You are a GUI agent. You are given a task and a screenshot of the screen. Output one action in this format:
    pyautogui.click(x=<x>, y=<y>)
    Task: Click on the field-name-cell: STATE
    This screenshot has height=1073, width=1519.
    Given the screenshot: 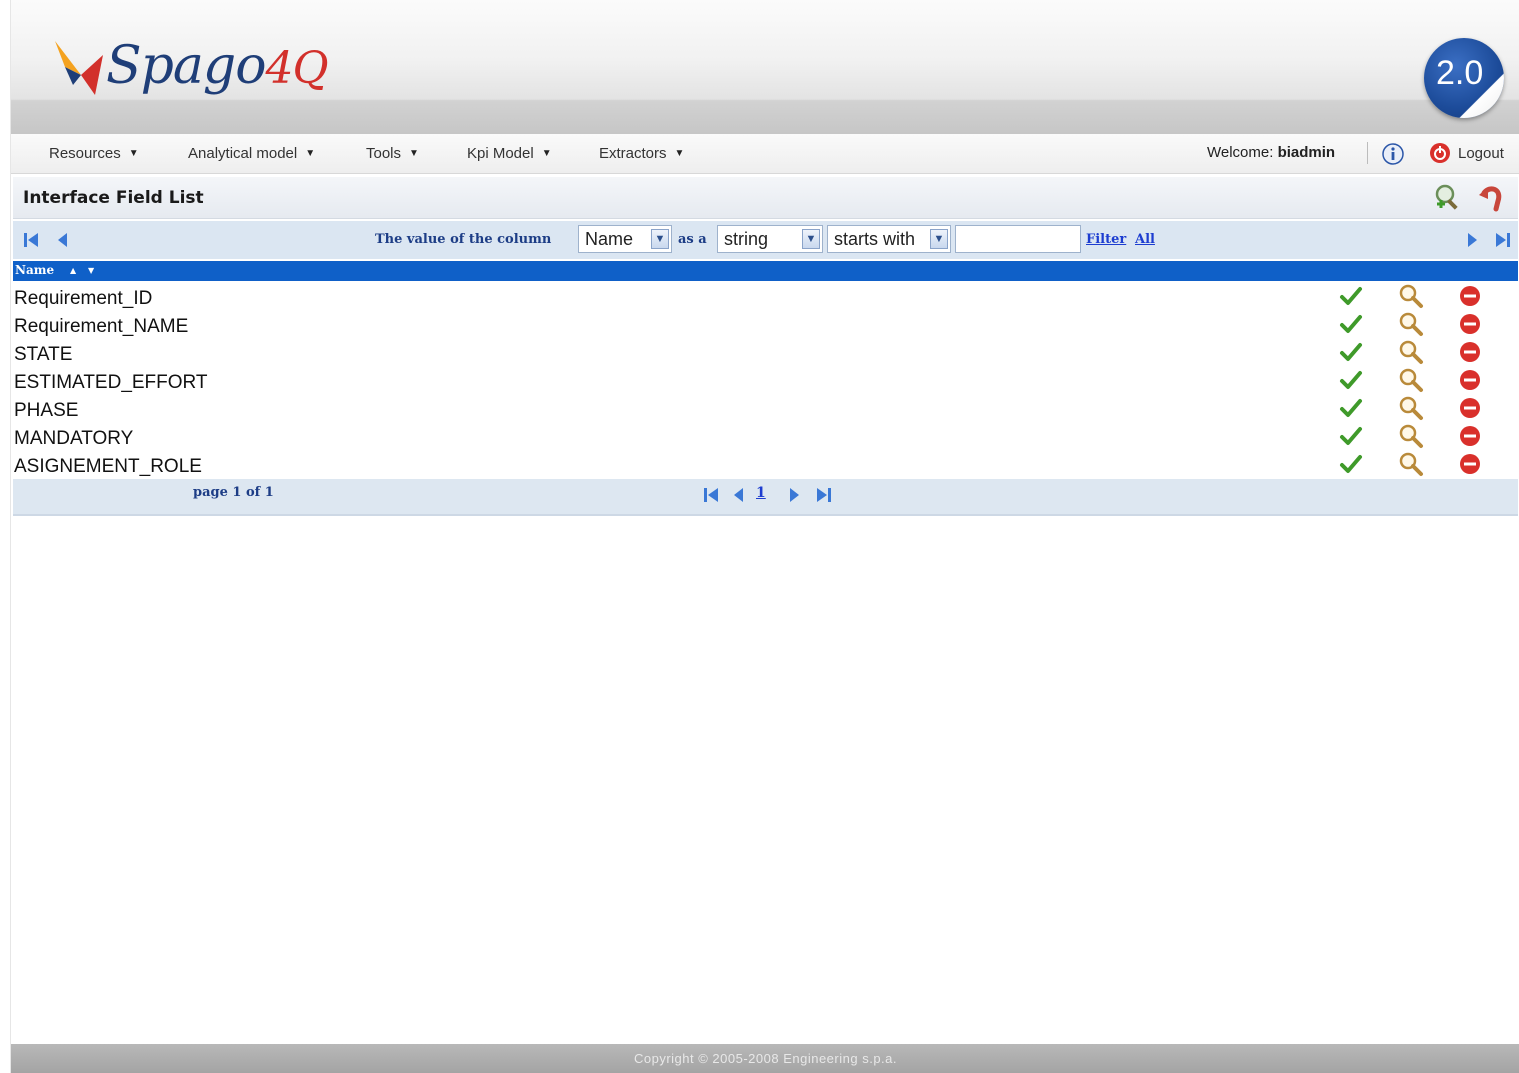 What is the action you would take?
    pyautogui.click(x=43, y=354)
    